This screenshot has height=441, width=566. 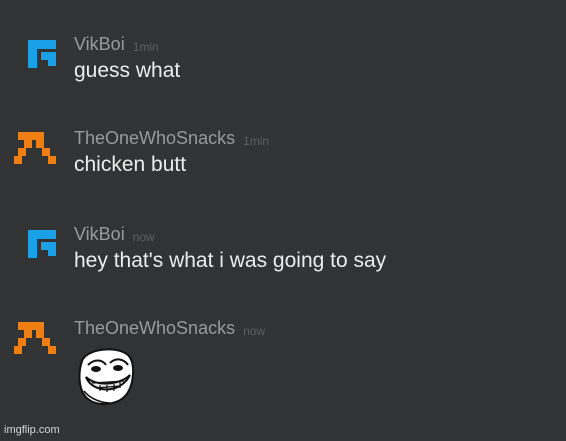 I want to click on message-text: hey that's what i was going to say, so click(x=230, y=260).